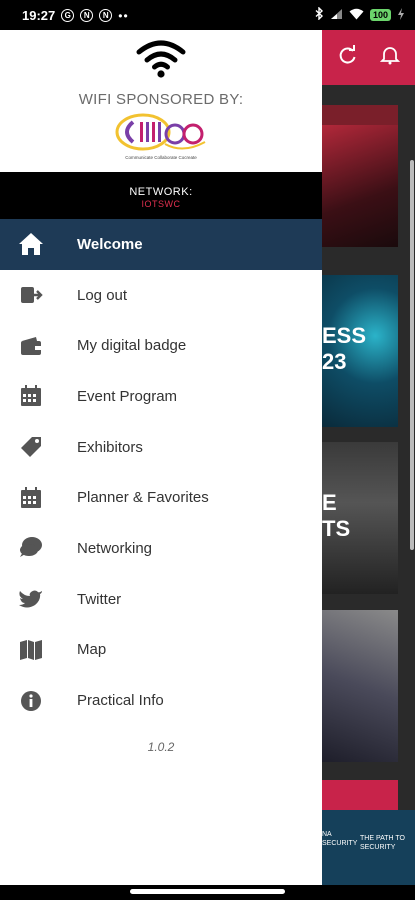 Image resolution: width=415 pixels, height=900 pixels. Describe the element at coordinates (110, 244) in the screenshot. I see `menu-item-label: Welcome` at that location.